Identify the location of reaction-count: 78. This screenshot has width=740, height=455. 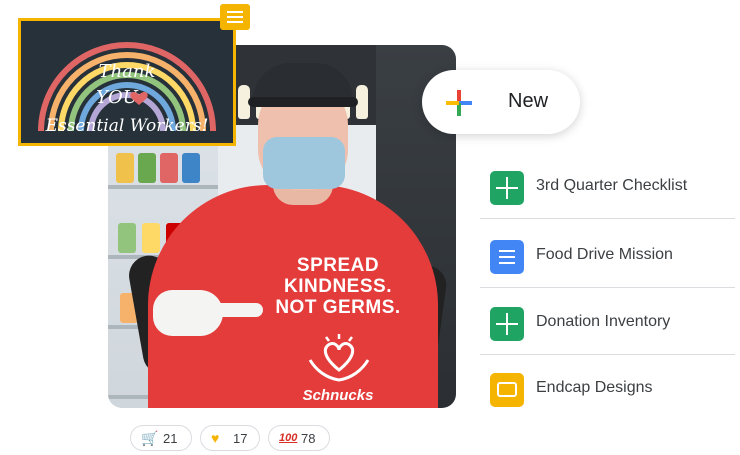
(308, 438).